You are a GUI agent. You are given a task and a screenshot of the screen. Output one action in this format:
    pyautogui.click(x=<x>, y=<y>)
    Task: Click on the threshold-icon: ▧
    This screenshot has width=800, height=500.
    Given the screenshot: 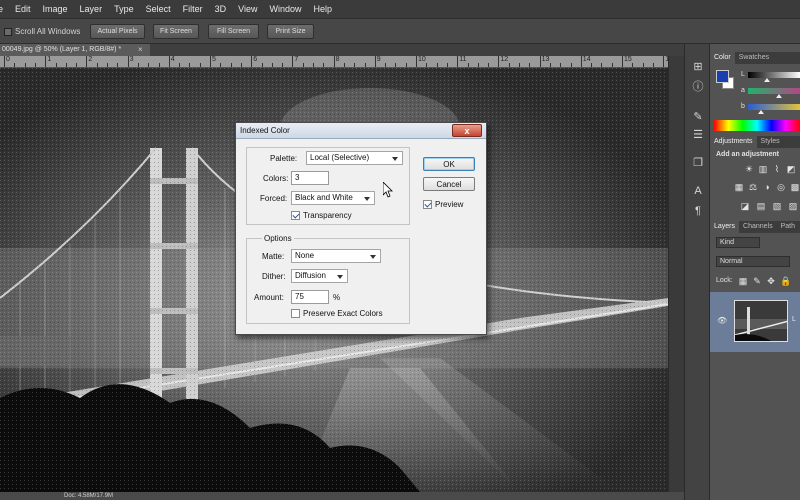 What is the action you would take?
    pyautogui.click(x=777, y=206)
    